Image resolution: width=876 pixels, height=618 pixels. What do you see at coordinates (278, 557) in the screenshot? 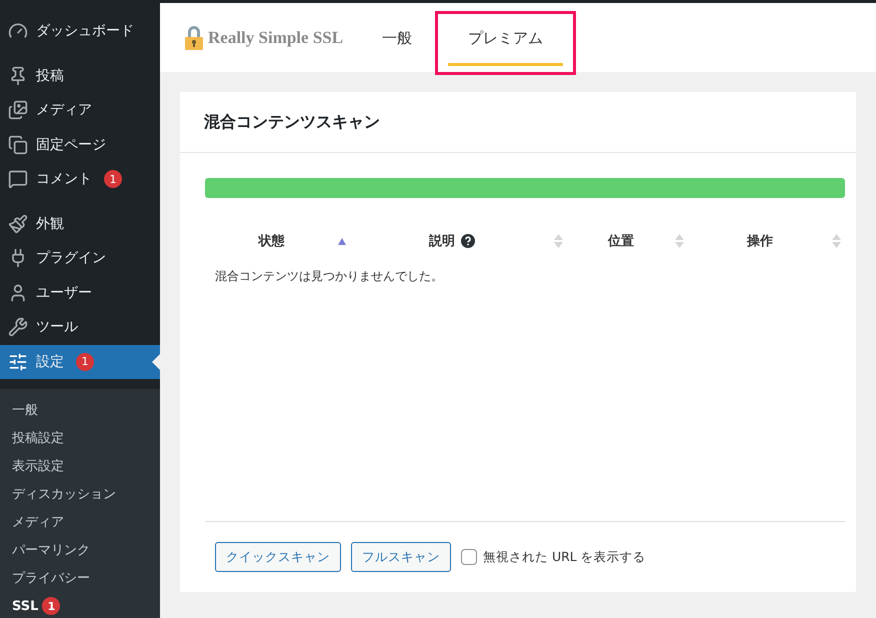
I see `scan-button: クイックスキャン` at bounding box center [278, 557].